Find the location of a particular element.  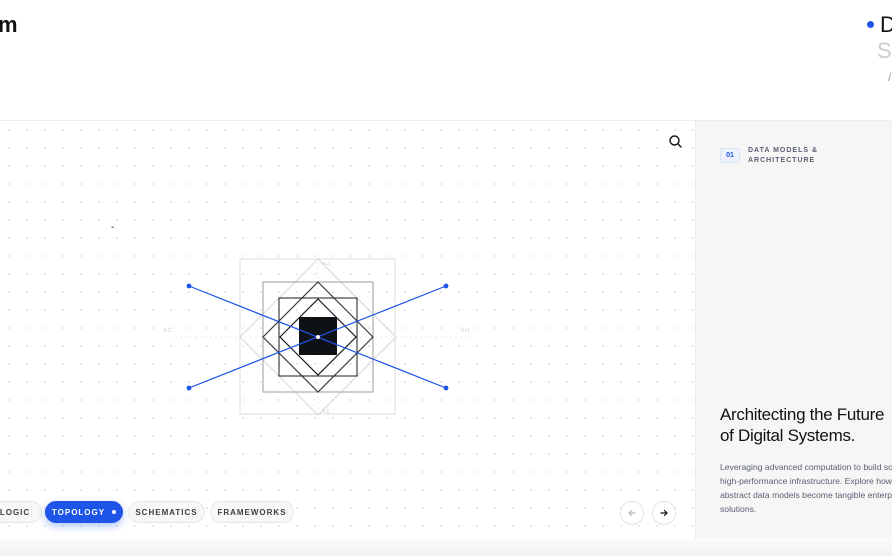

active-tab-dot is located at coordinates (114, 512).